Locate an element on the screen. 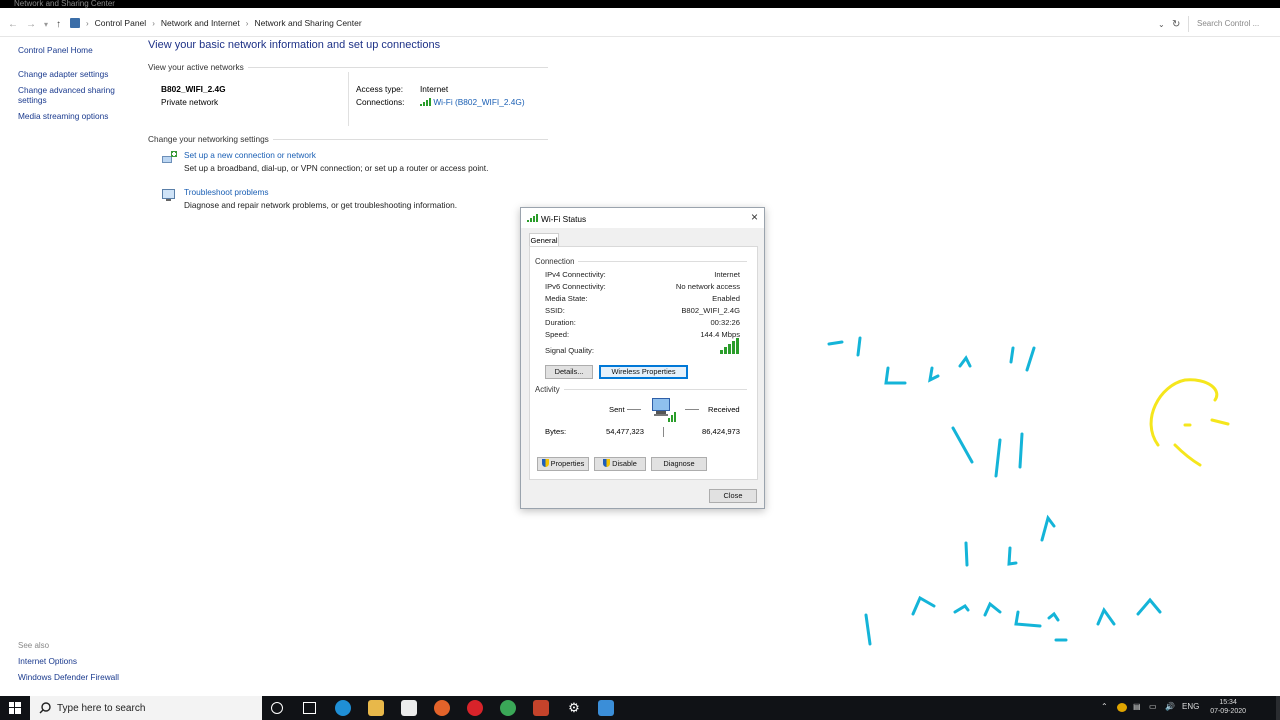  clock-time: 15:34 is located at coordinates (1228, 702).